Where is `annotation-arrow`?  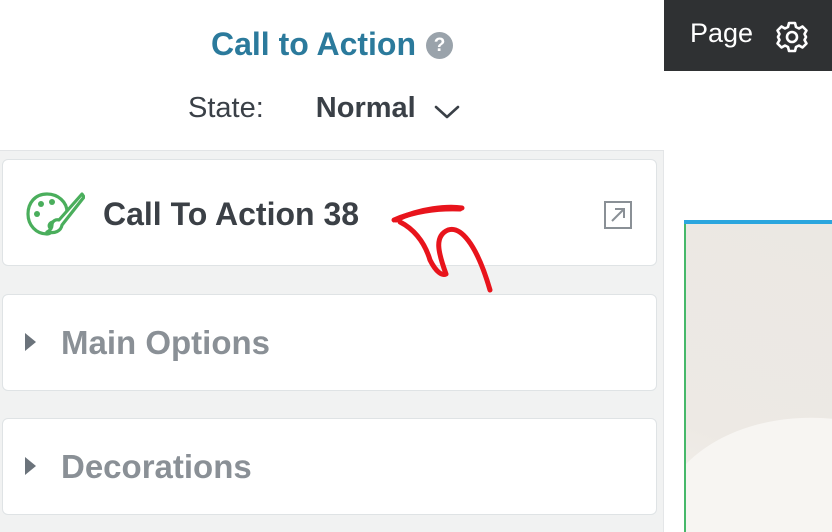 annotation-arrow is located at coordinates (442, 248).